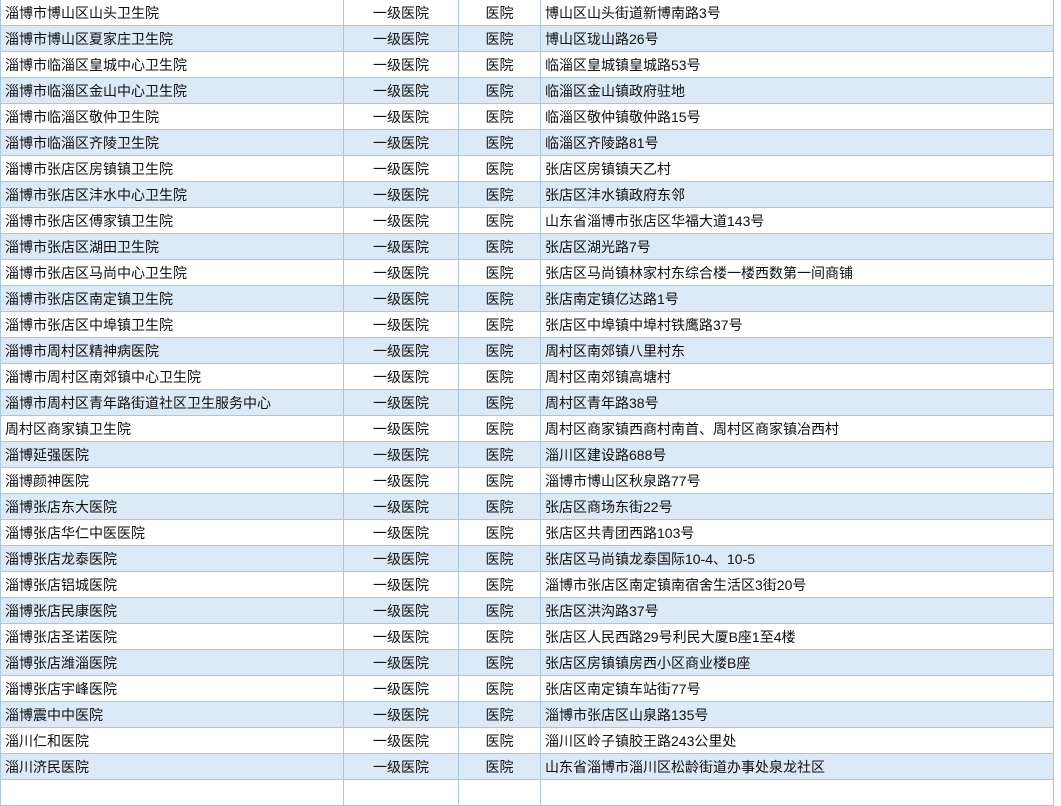 This screenshot has width=1061, height=806. What do you see at coordinates (172, 194) in the screenshot?
I see `cell-institution-name: 淄博市张店区沣水中心卫生院` at bounding box center [172, 194].